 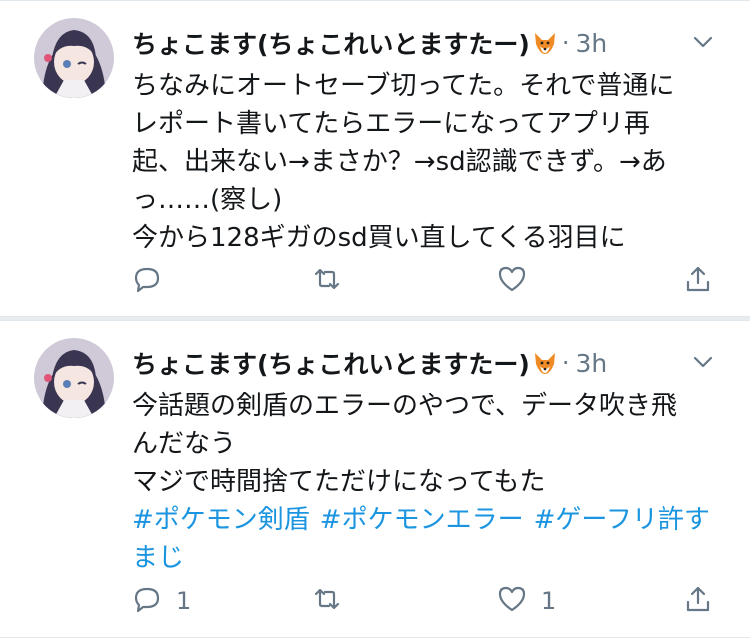 I want to click on tweet-line: レポート書いてたらエラーになってアプリ再, so click(x=391, y=124).